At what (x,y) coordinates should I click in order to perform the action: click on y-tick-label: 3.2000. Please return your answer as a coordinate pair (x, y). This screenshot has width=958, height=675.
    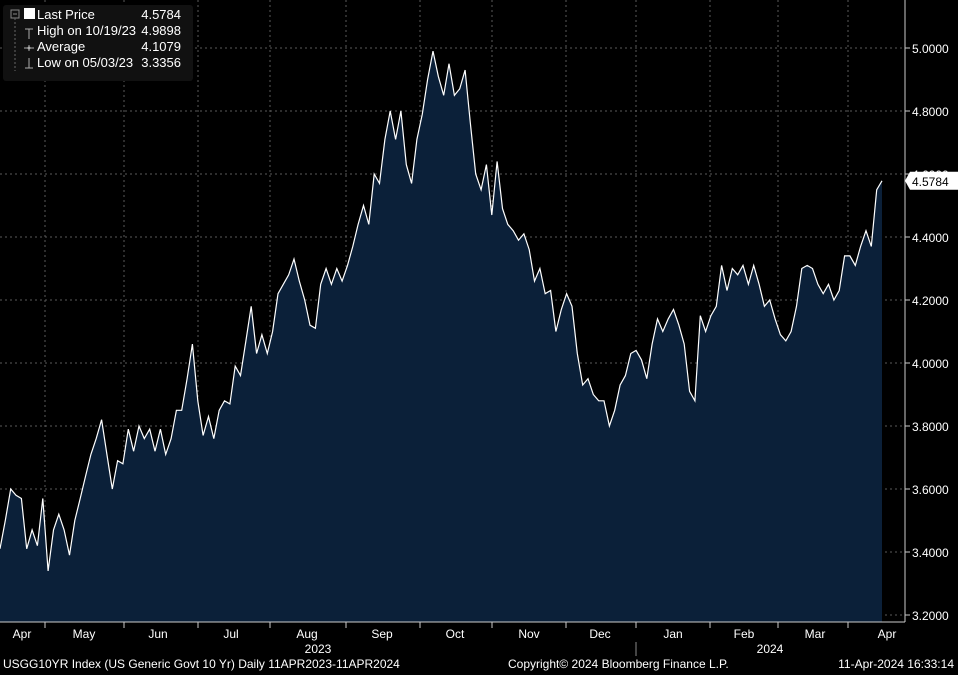
    Looking at the image, I should click on (930, 616).